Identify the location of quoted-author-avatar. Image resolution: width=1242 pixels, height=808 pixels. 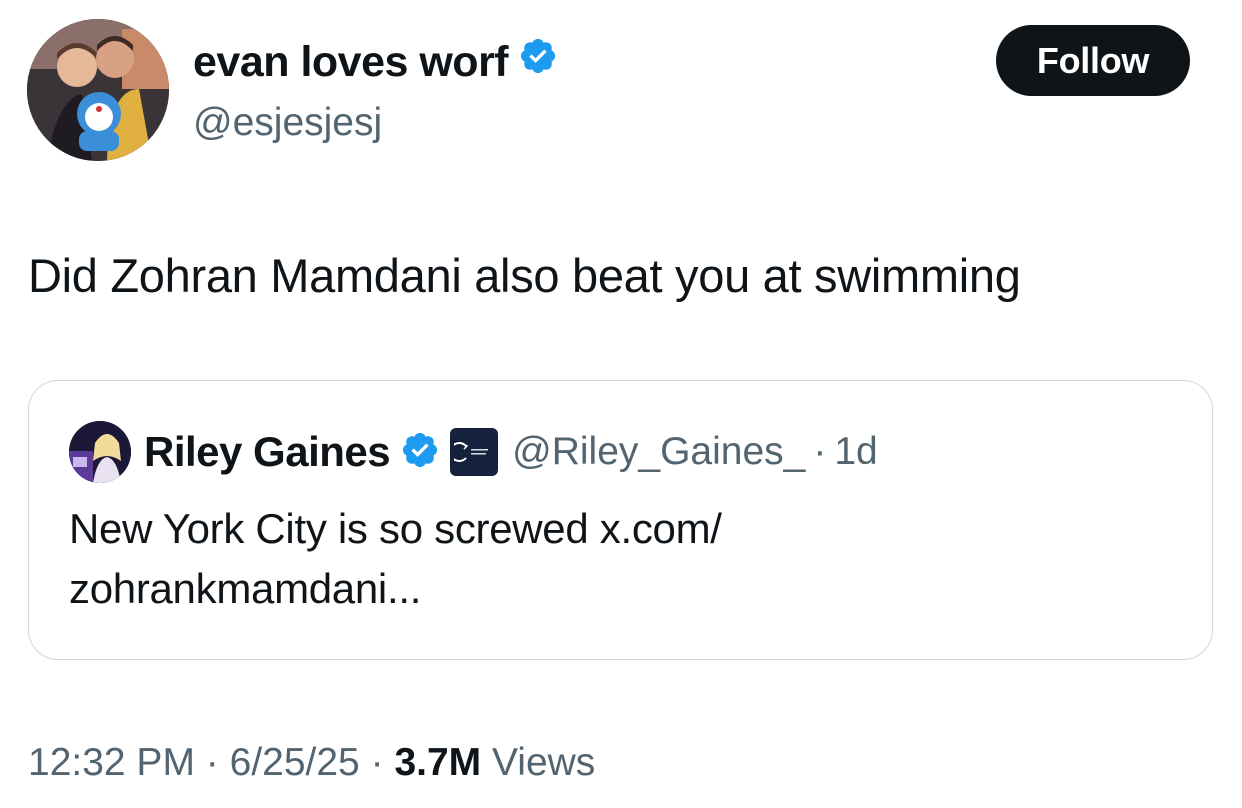
(100, 452).